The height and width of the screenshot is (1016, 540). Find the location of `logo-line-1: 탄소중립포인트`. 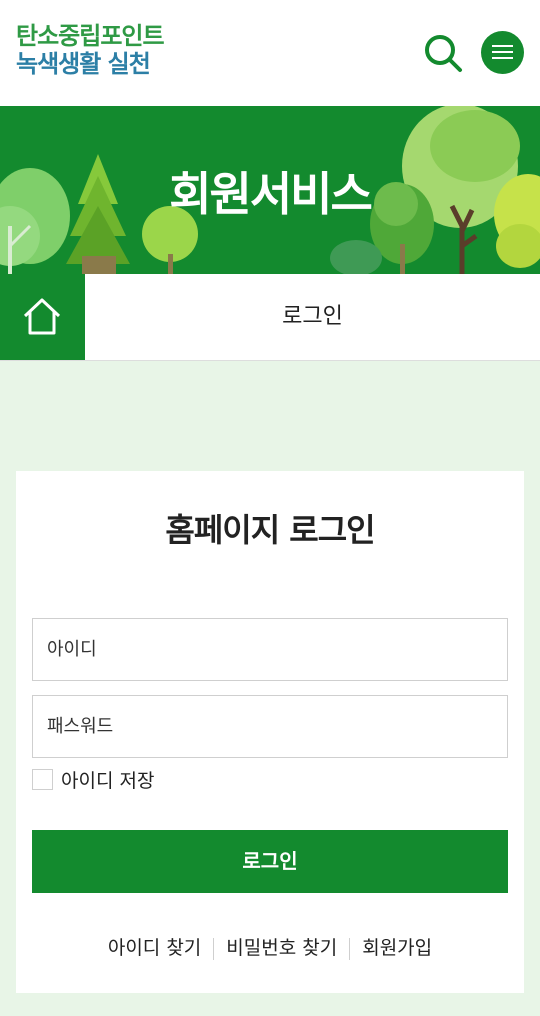

logo-line-1: 탄소중립포인트 is located at coordinates (90, 36).